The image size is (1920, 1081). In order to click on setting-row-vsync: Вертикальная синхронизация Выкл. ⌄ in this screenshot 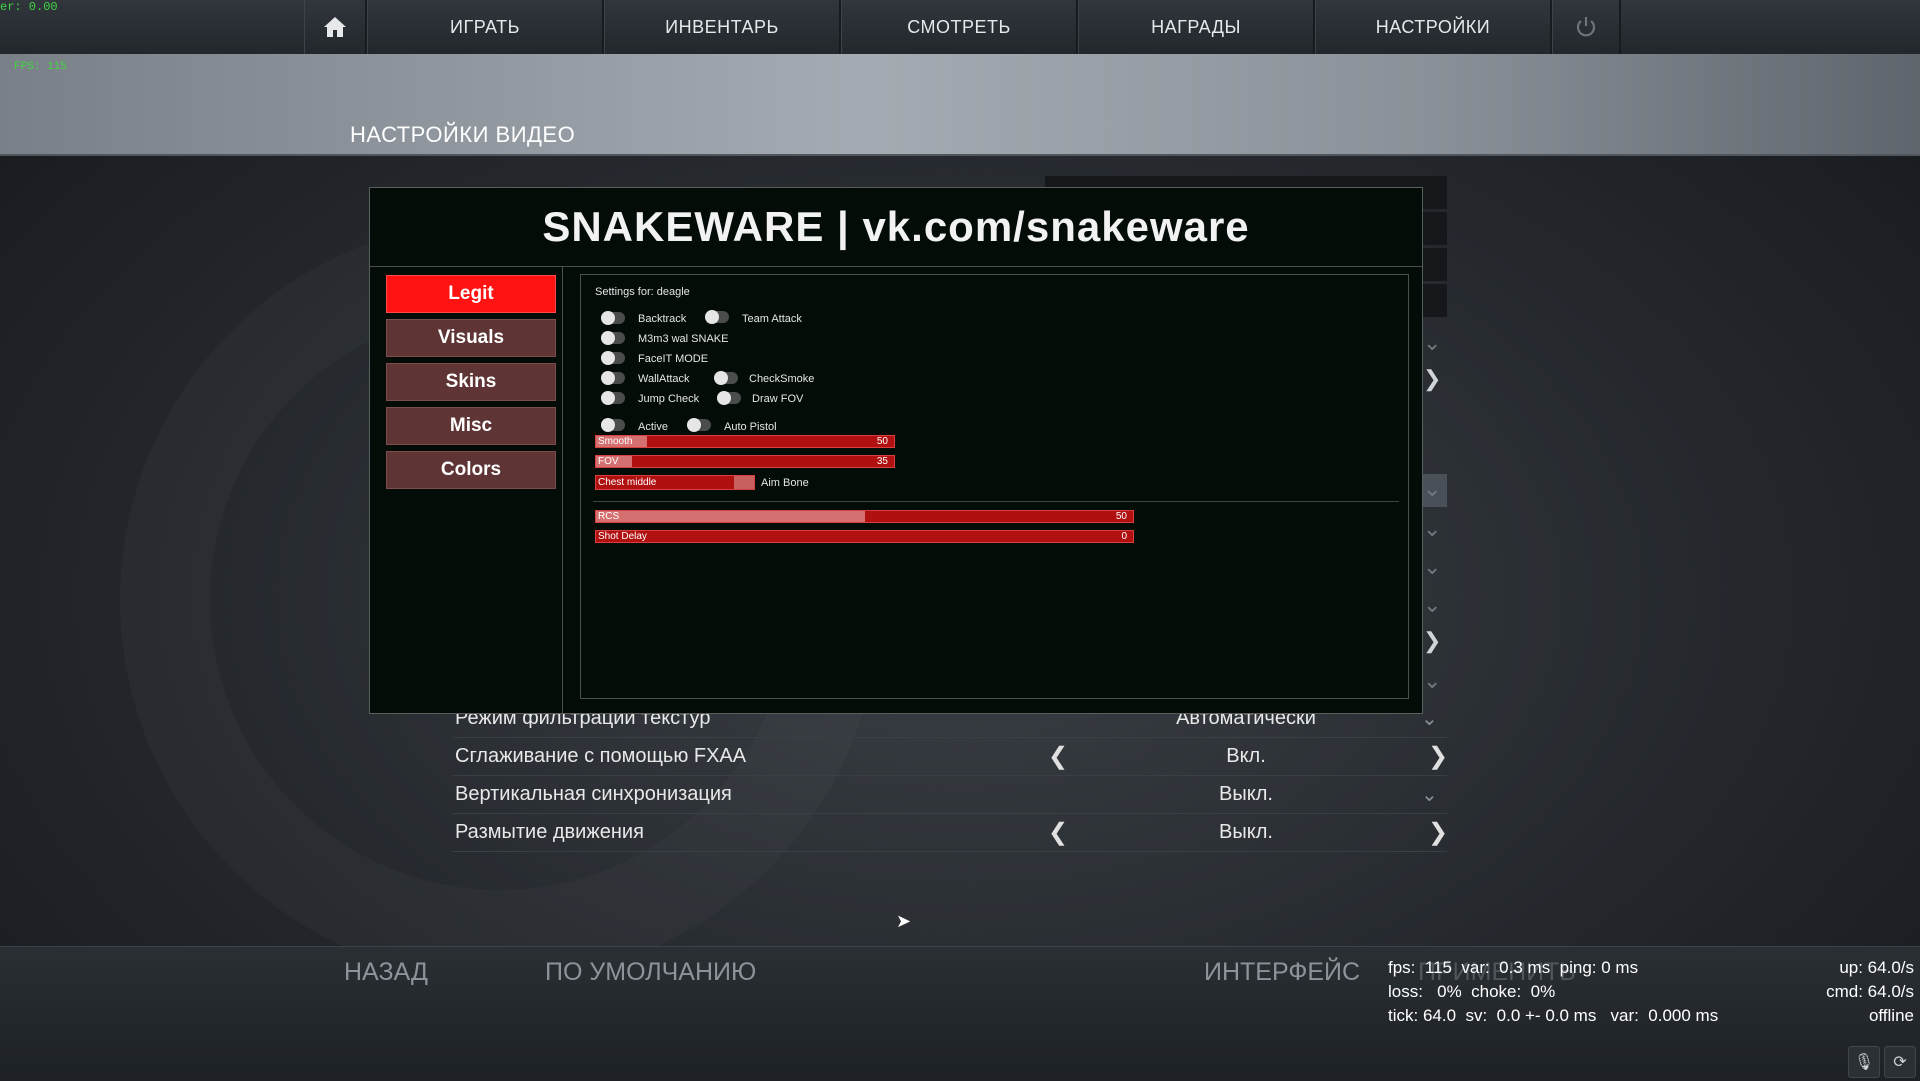, I will do `click(950, 795)`.